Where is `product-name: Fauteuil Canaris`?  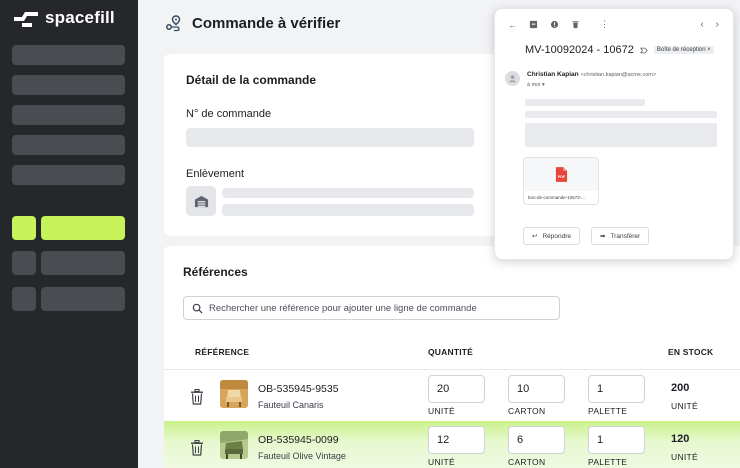 product-name: Fauteuil Canaris is located at coordinates (291, 405).